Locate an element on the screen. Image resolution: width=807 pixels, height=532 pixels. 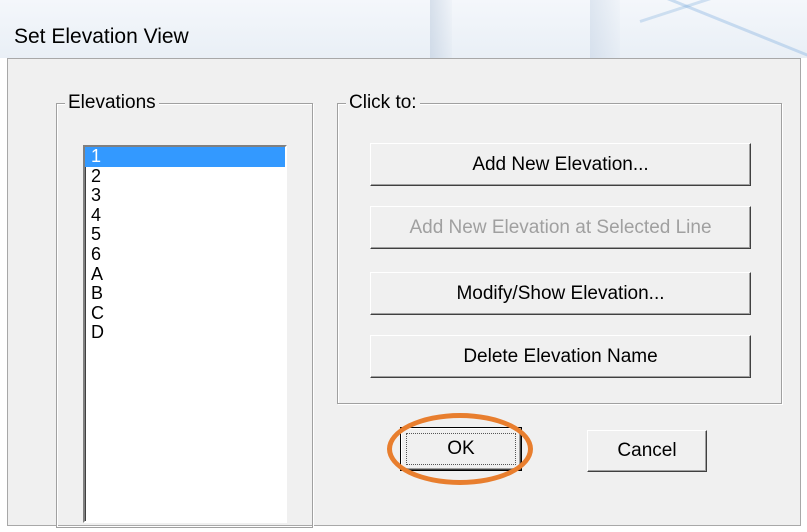
list-item: 2 is located at coordinates (185, 176).